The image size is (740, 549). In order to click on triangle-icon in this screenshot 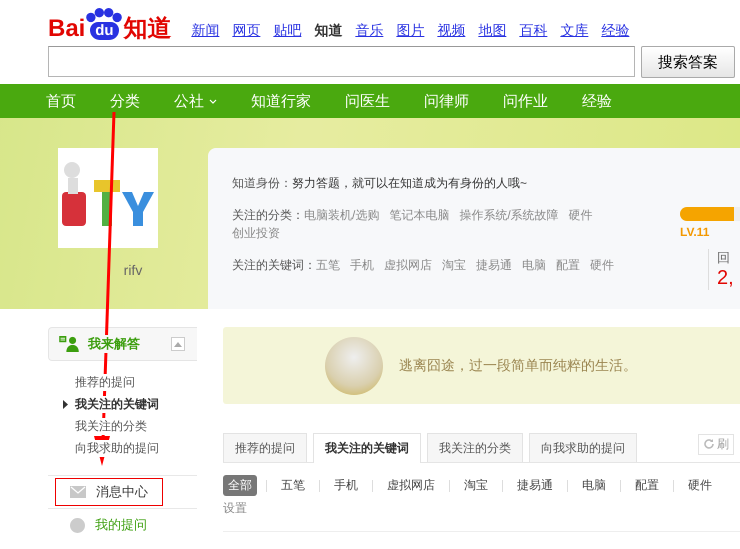, I will do `click(65, 404)`.